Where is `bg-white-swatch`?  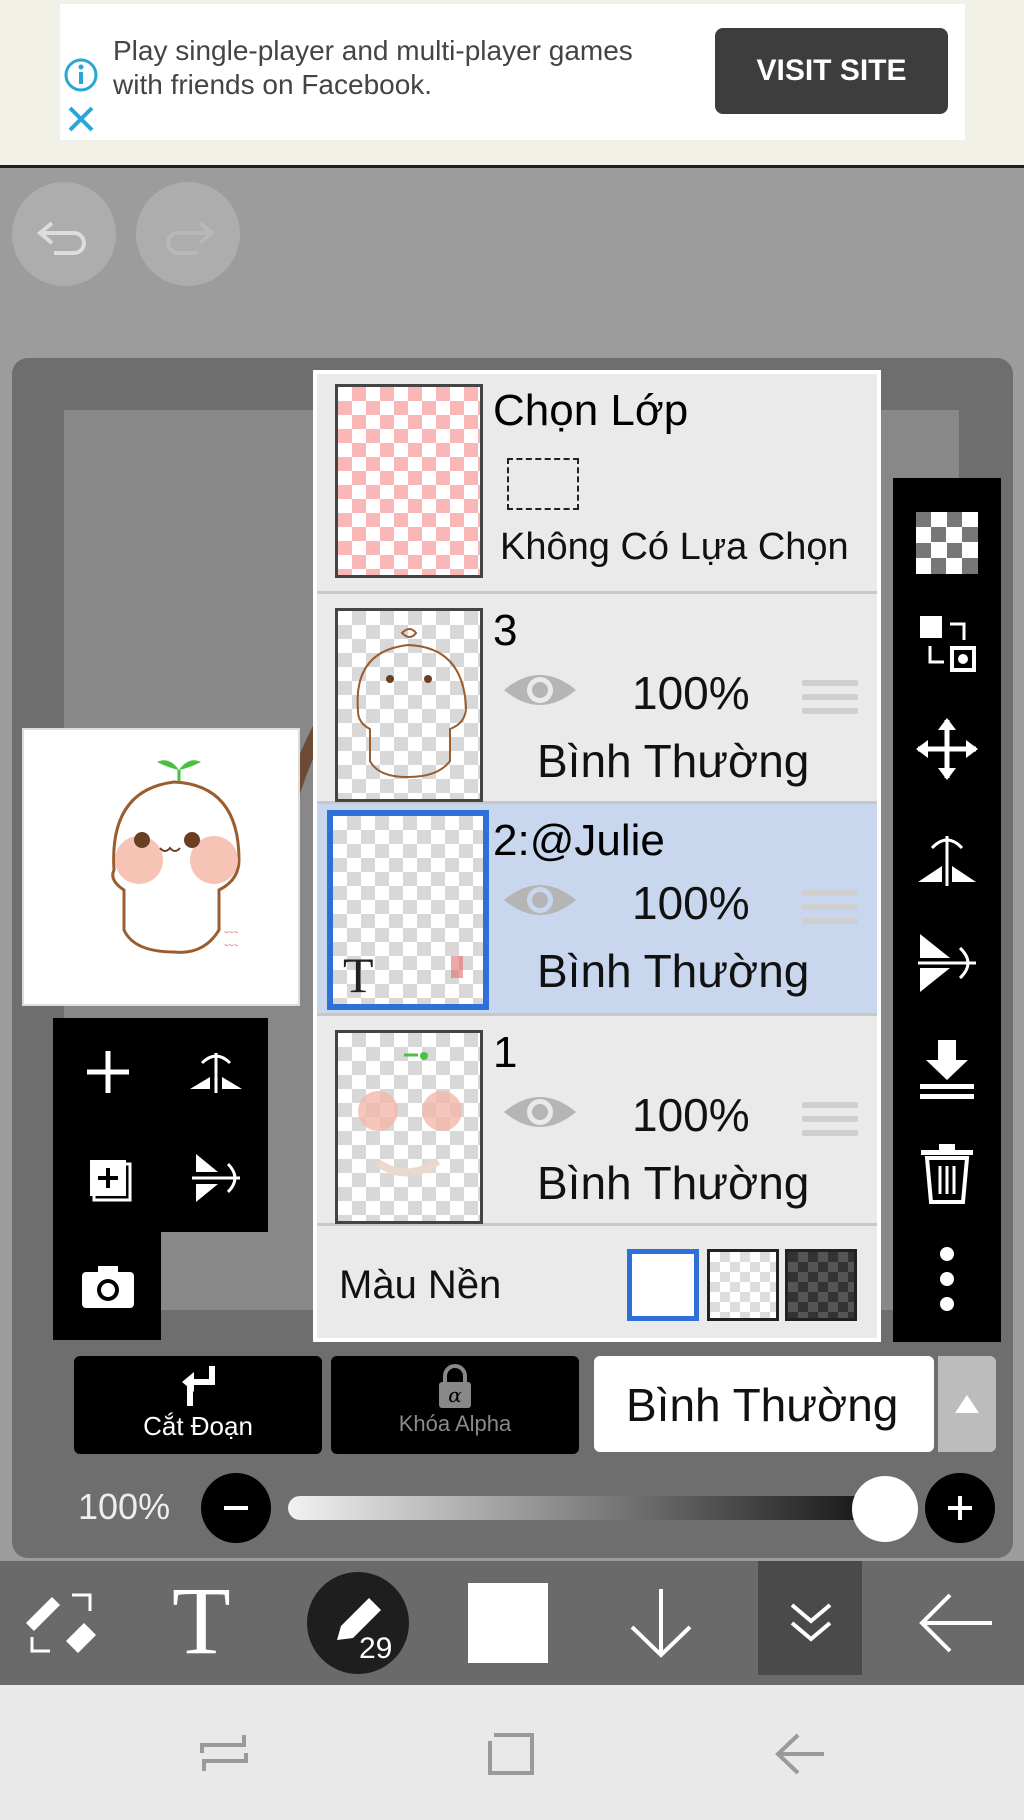 bg-white-swatch is located at coordinates (663, 1285).